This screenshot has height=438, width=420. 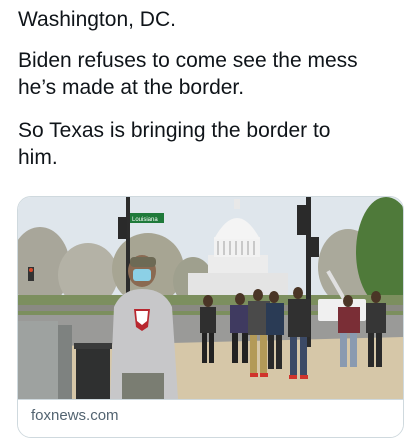 What do you see at coordinates (93, 373) in the screenshot?
I see `trash-can` at bounding box center [93, 373].